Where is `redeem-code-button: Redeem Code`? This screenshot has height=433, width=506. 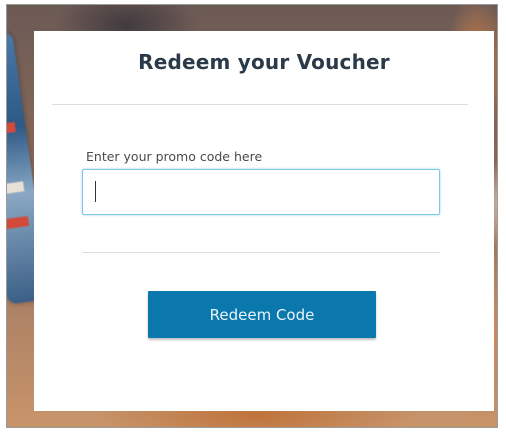
redeem-code-button: Redeem Code is located at coordinates (262, 314).